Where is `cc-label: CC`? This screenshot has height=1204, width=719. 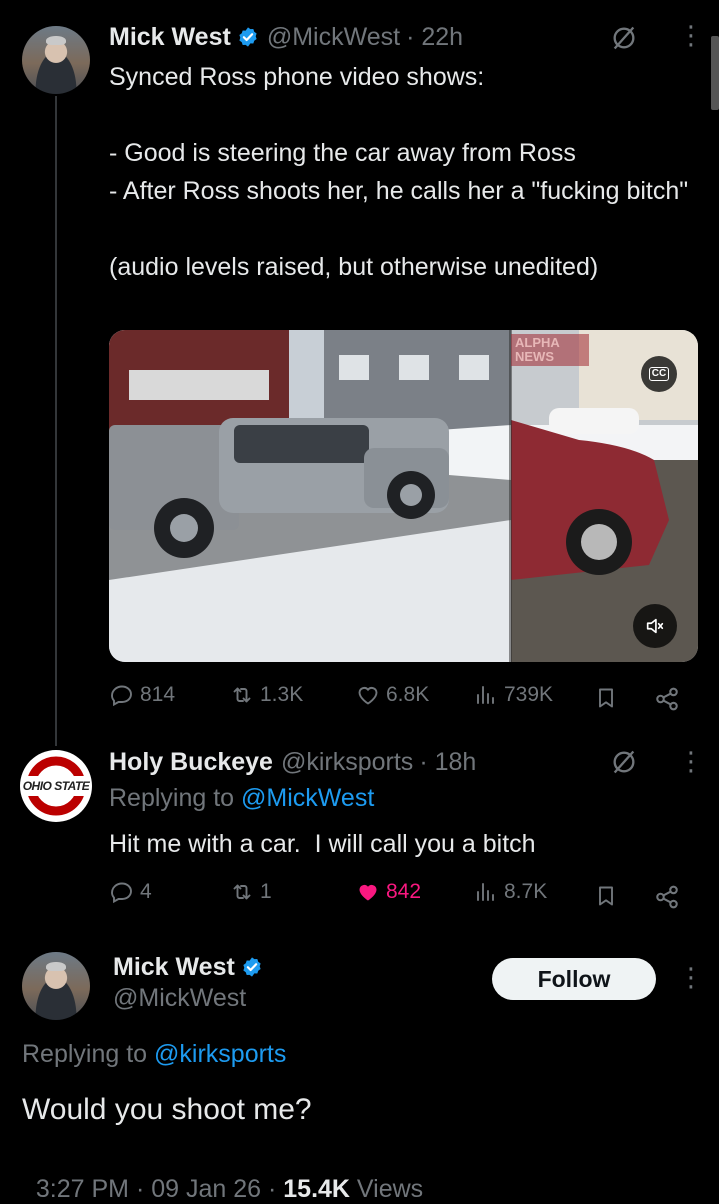 cc-label: CC is located at coordinates (659, 374).